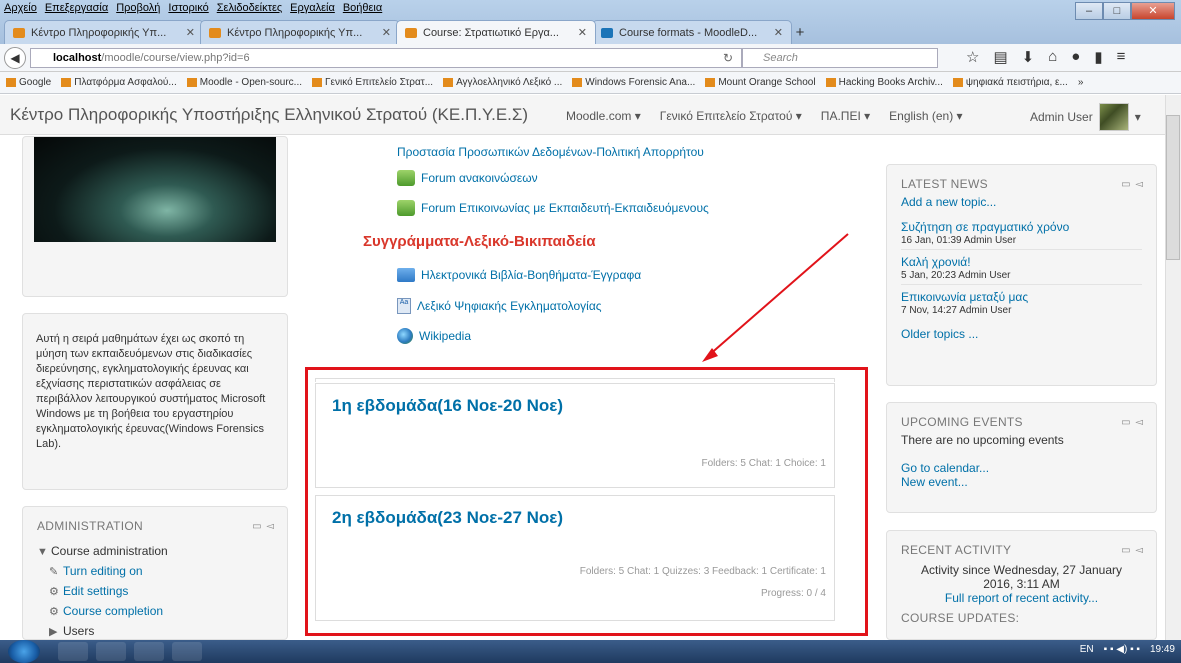  Describe the element at coordinates (499, 306) in the screenshot. I see `activity-glossary: Aa Λεξικό Ψηφιακής Εγκληματολογίας` at that location.